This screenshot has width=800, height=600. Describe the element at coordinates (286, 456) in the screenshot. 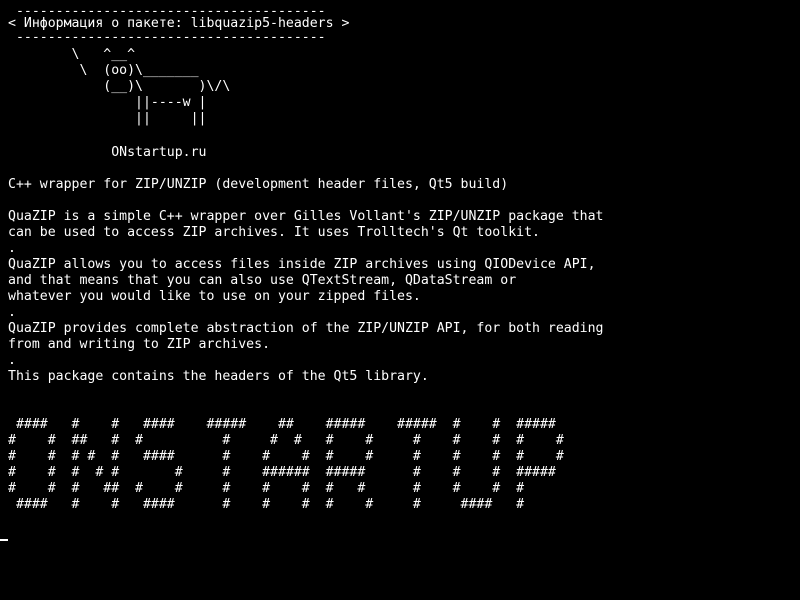

I see `banner-line: # # # # # #### # # # # # # # # # #` at that location.